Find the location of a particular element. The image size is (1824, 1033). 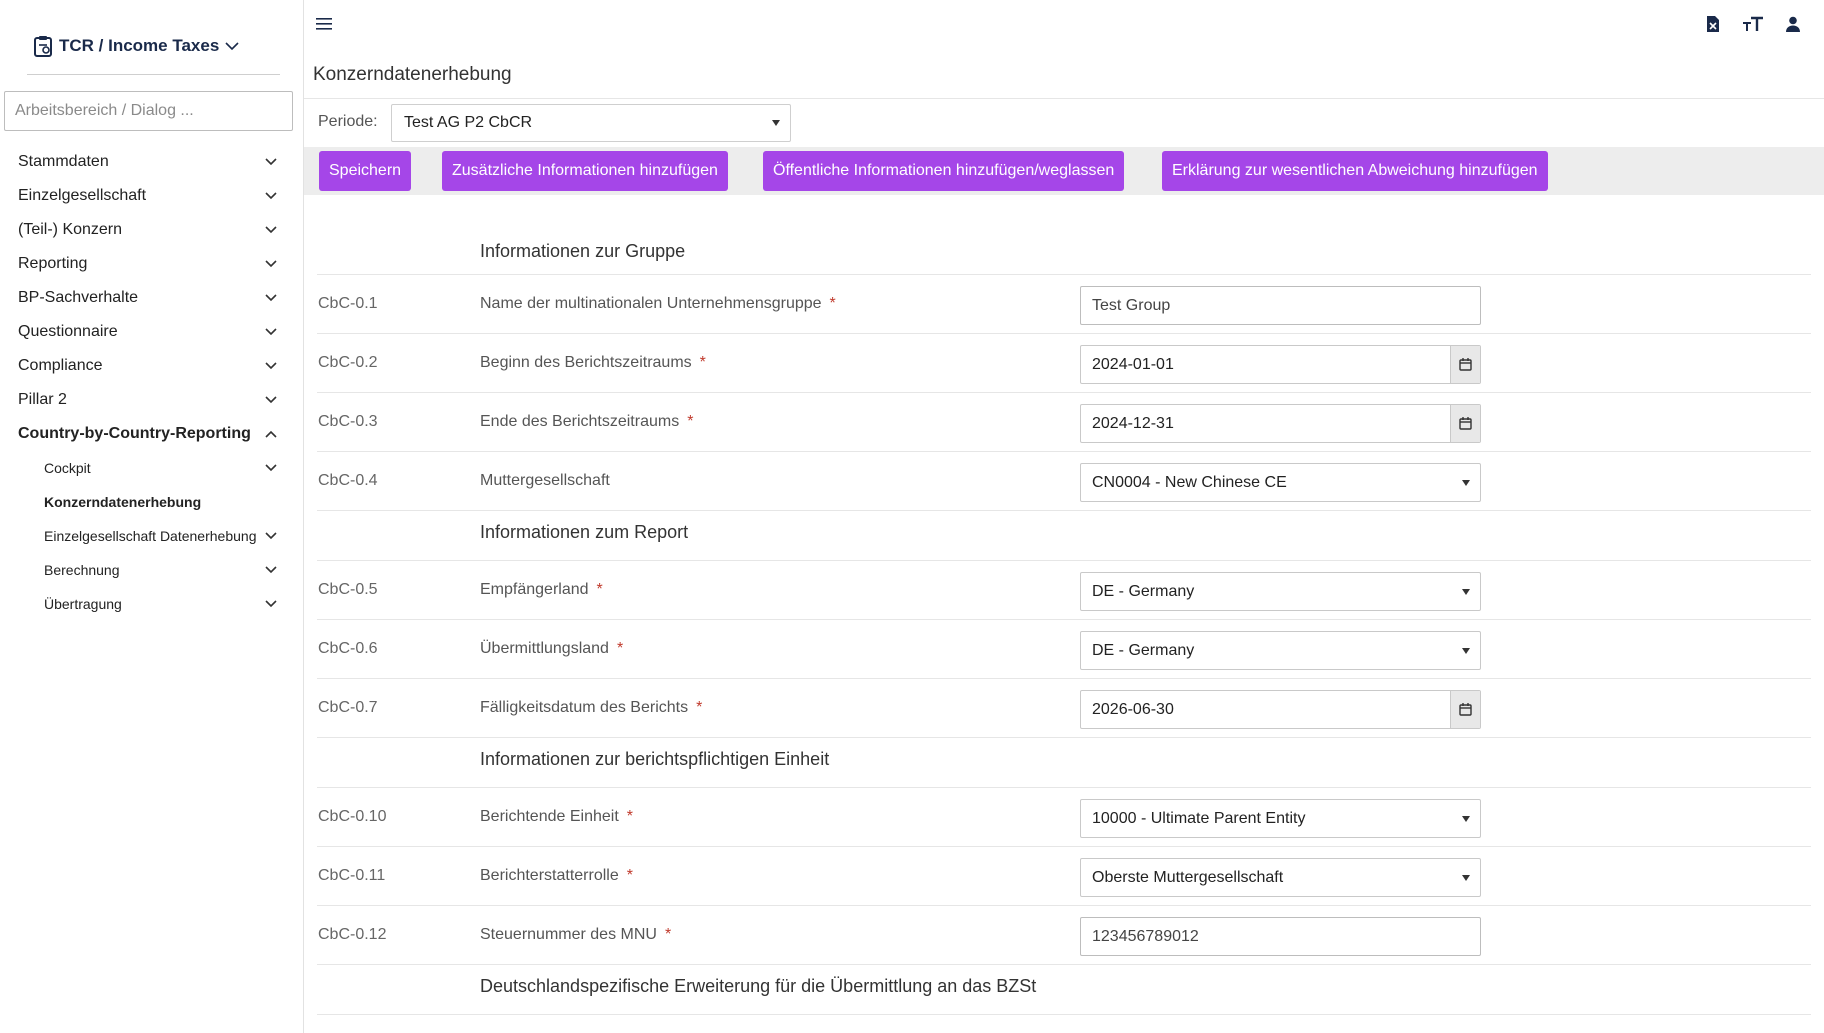

sidebar-subitem-einzelgesellschaft-datenerhebung: Einzelgesellschaft Datenerhebung is located at coordinates (152, 536).